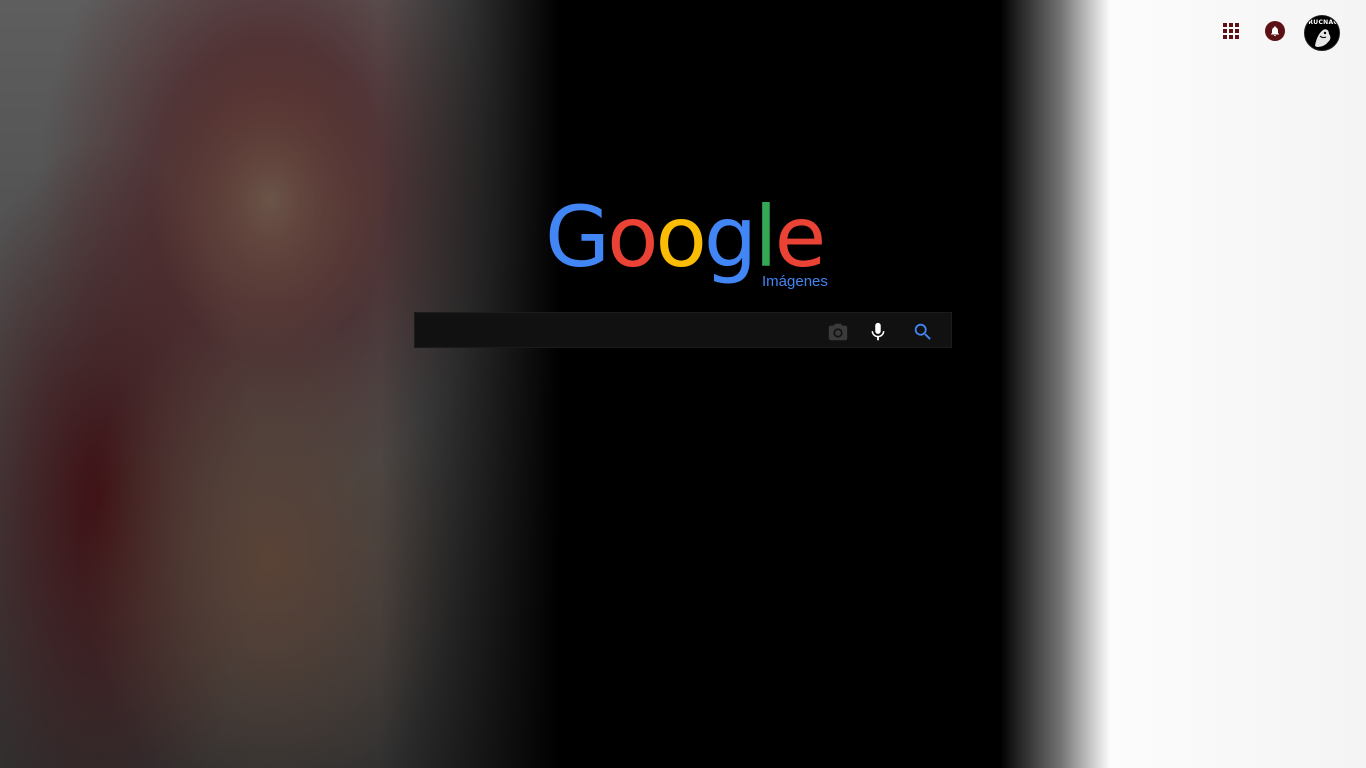 This screenshot has height=768, width=1366. What do you see at coordinates (1055, 384) in the screenshot?
I see `theme-fade-right` at bounding box center [1055, 384].